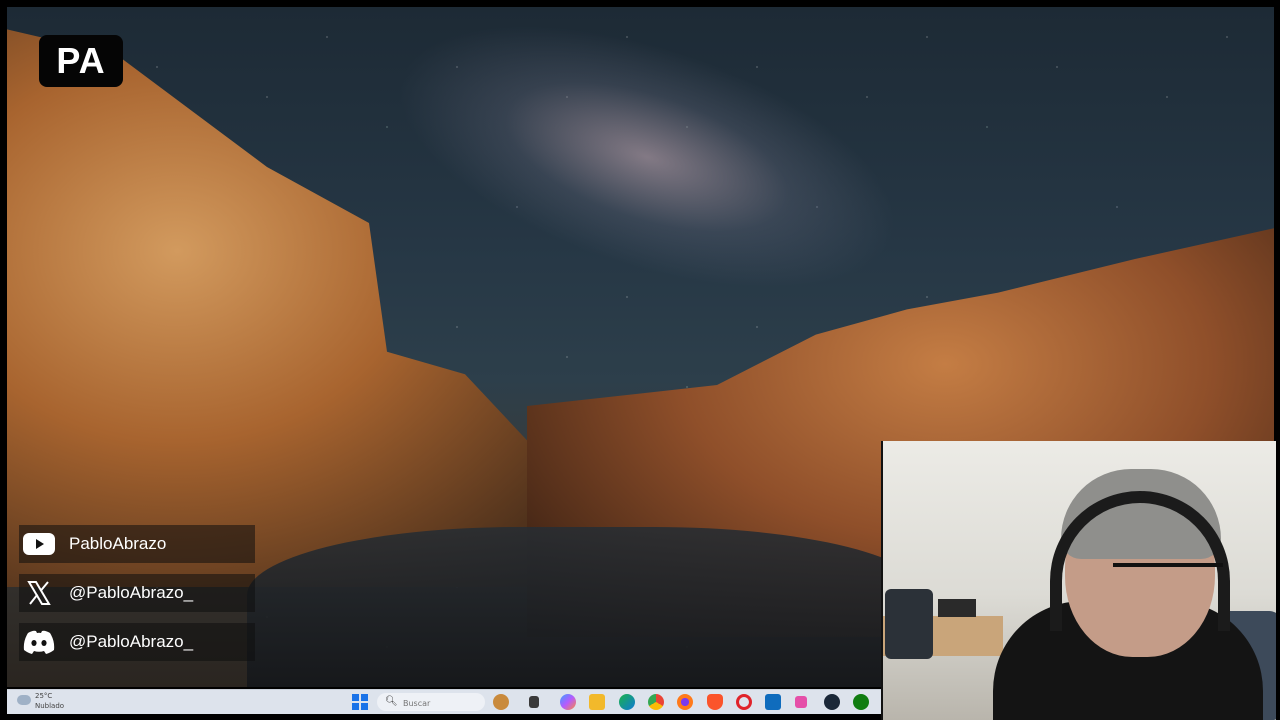 This screenshot has width=1280, height=720. I want to click on search-input, so click(443, 703).